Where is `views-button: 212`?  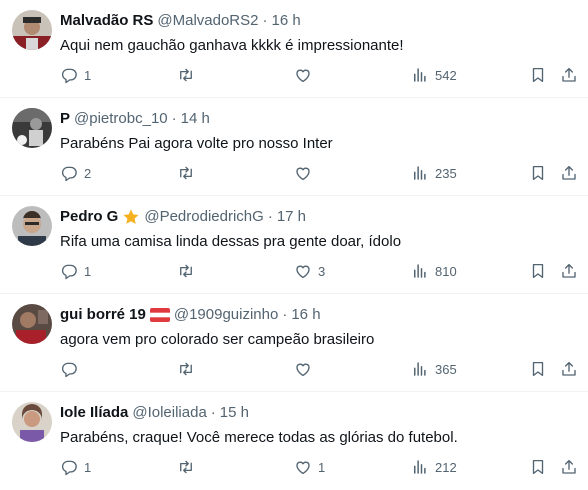 views-button: 212 is located at coordinates (434, 467).